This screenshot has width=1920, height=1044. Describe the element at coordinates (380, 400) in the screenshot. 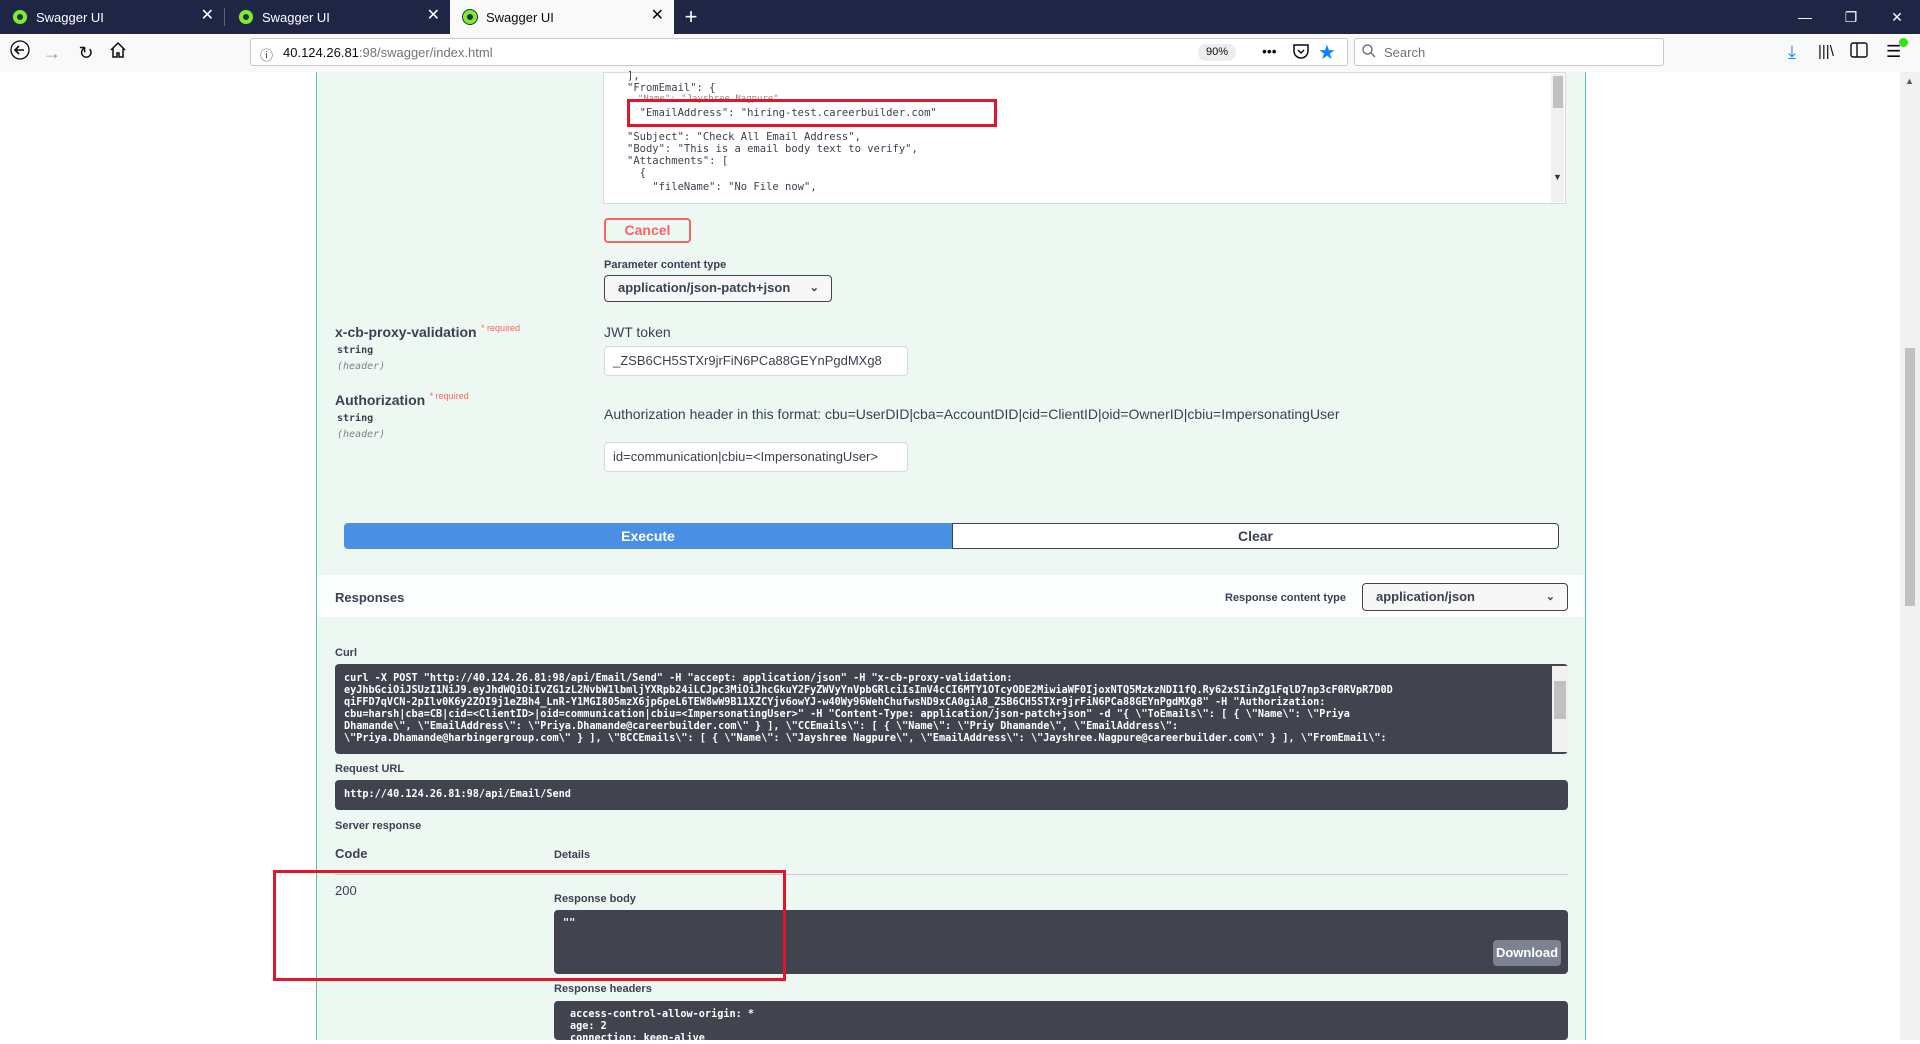

I see `param-name: Authorization` at that location.